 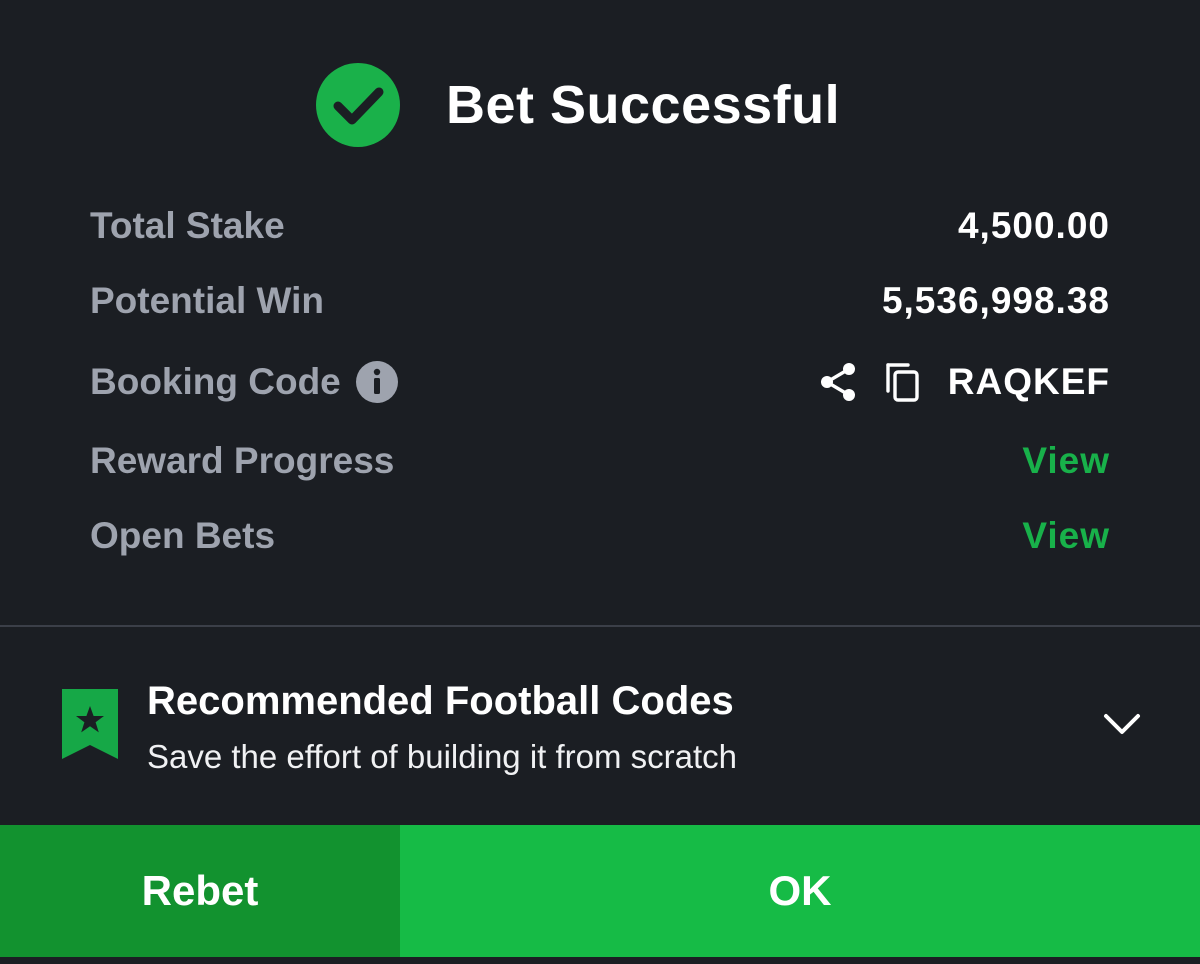 I want to click on recommended-title: Recommended Football Codes, so click(x=440, y=701).